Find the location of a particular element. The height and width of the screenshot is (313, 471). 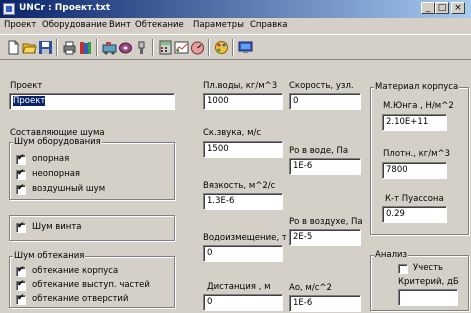

maximize-button: □ is located at coordinates (442, 8).